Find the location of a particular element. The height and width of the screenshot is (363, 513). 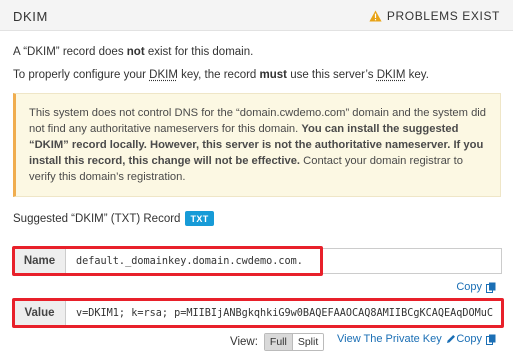

record-name-label: Name is located at coordinates (40, 261).